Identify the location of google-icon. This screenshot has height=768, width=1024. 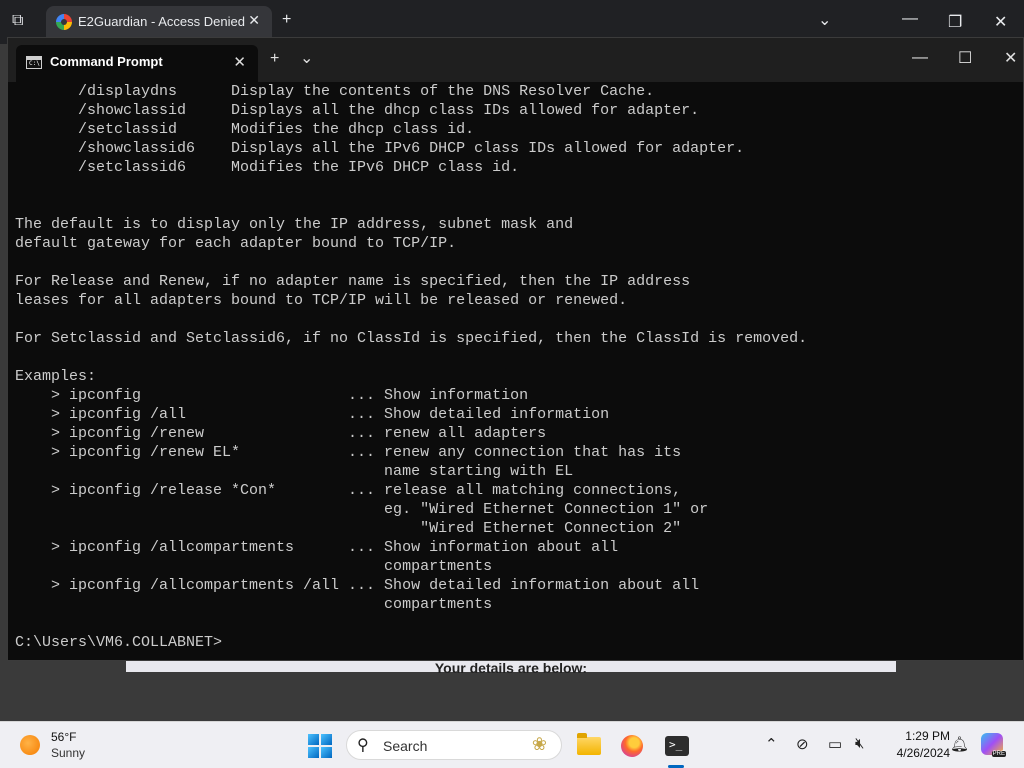
(64, 22).